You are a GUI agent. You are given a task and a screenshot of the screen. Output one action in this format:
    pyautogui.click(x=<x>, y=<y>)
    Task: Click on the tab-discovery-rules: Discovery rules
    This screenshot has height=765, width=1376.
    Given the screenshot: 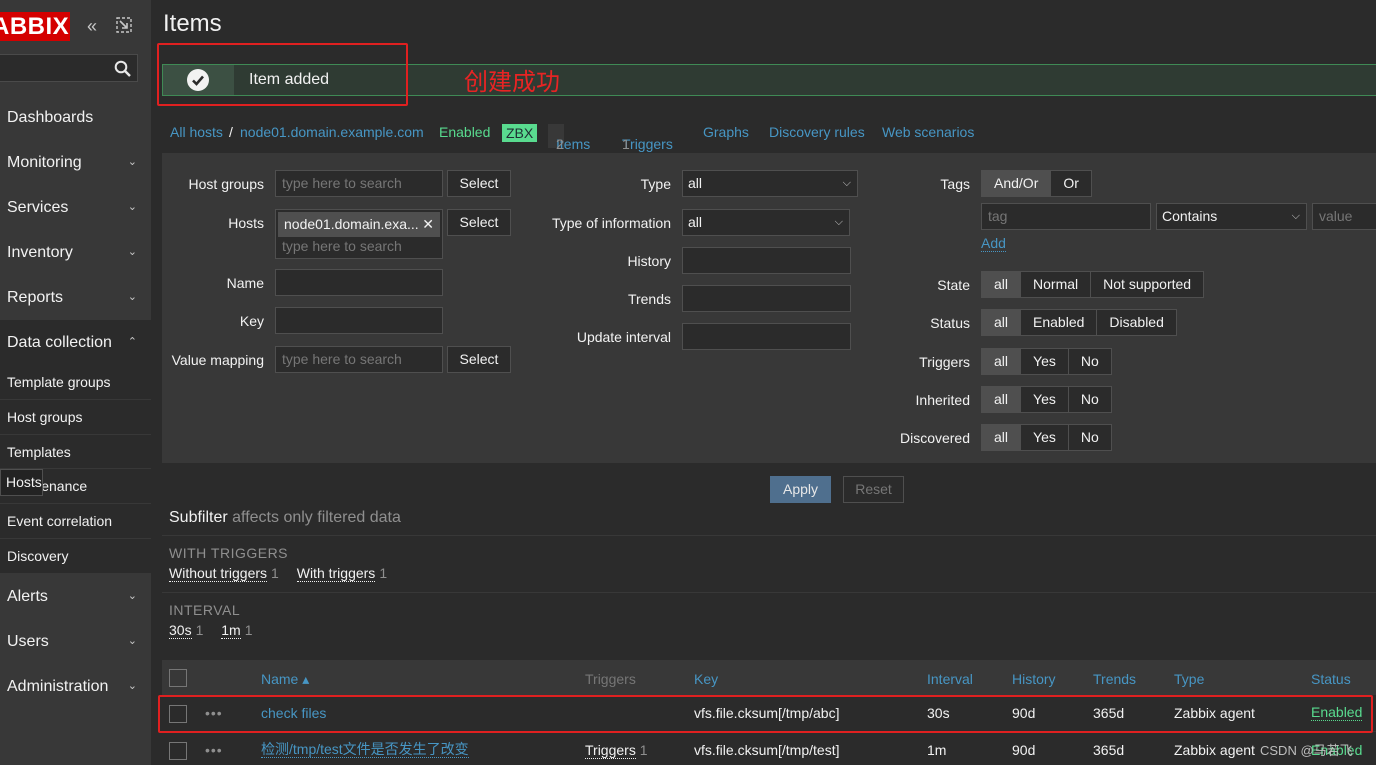 What is the action you would take?
    pyautogui.click(x=817, y=132)
    